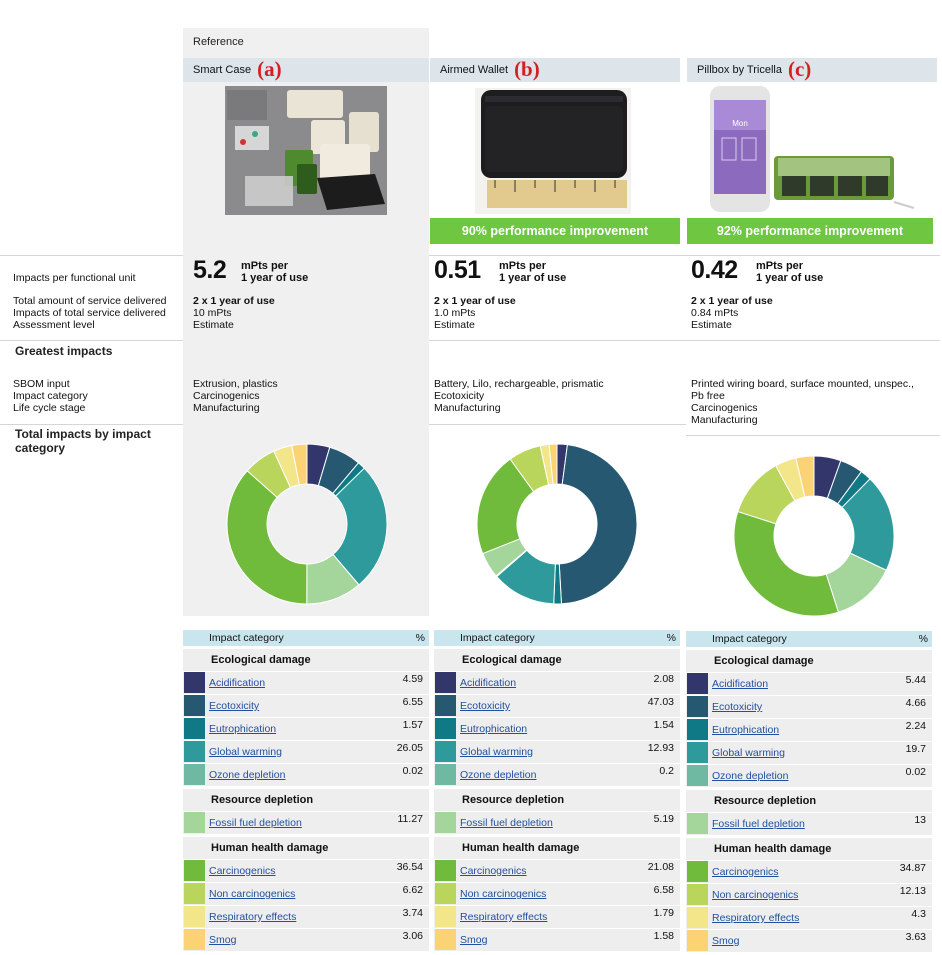  What do you see at coordinates (809, 707) in the screenshot?
I see `table-row: Ecotoxicity 4.66` at bounding box center [809, 707].